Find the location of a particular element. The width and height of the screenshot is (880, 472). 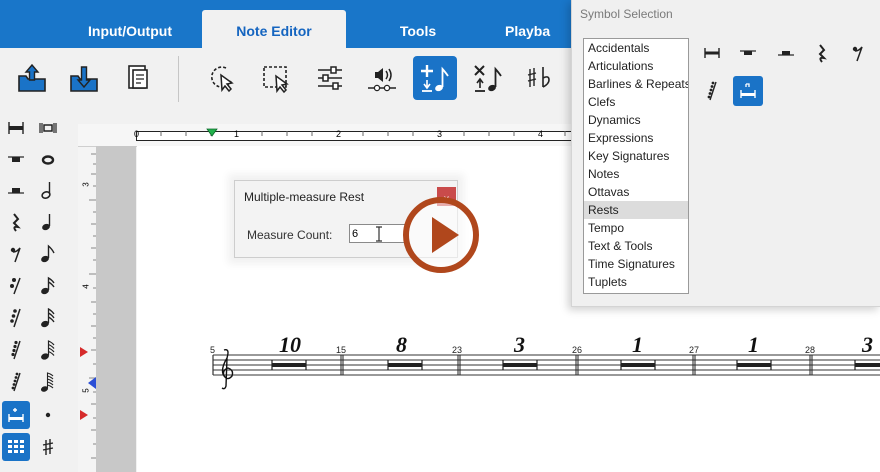

symbol-quarter-rest is located at coordinates (822, 53).